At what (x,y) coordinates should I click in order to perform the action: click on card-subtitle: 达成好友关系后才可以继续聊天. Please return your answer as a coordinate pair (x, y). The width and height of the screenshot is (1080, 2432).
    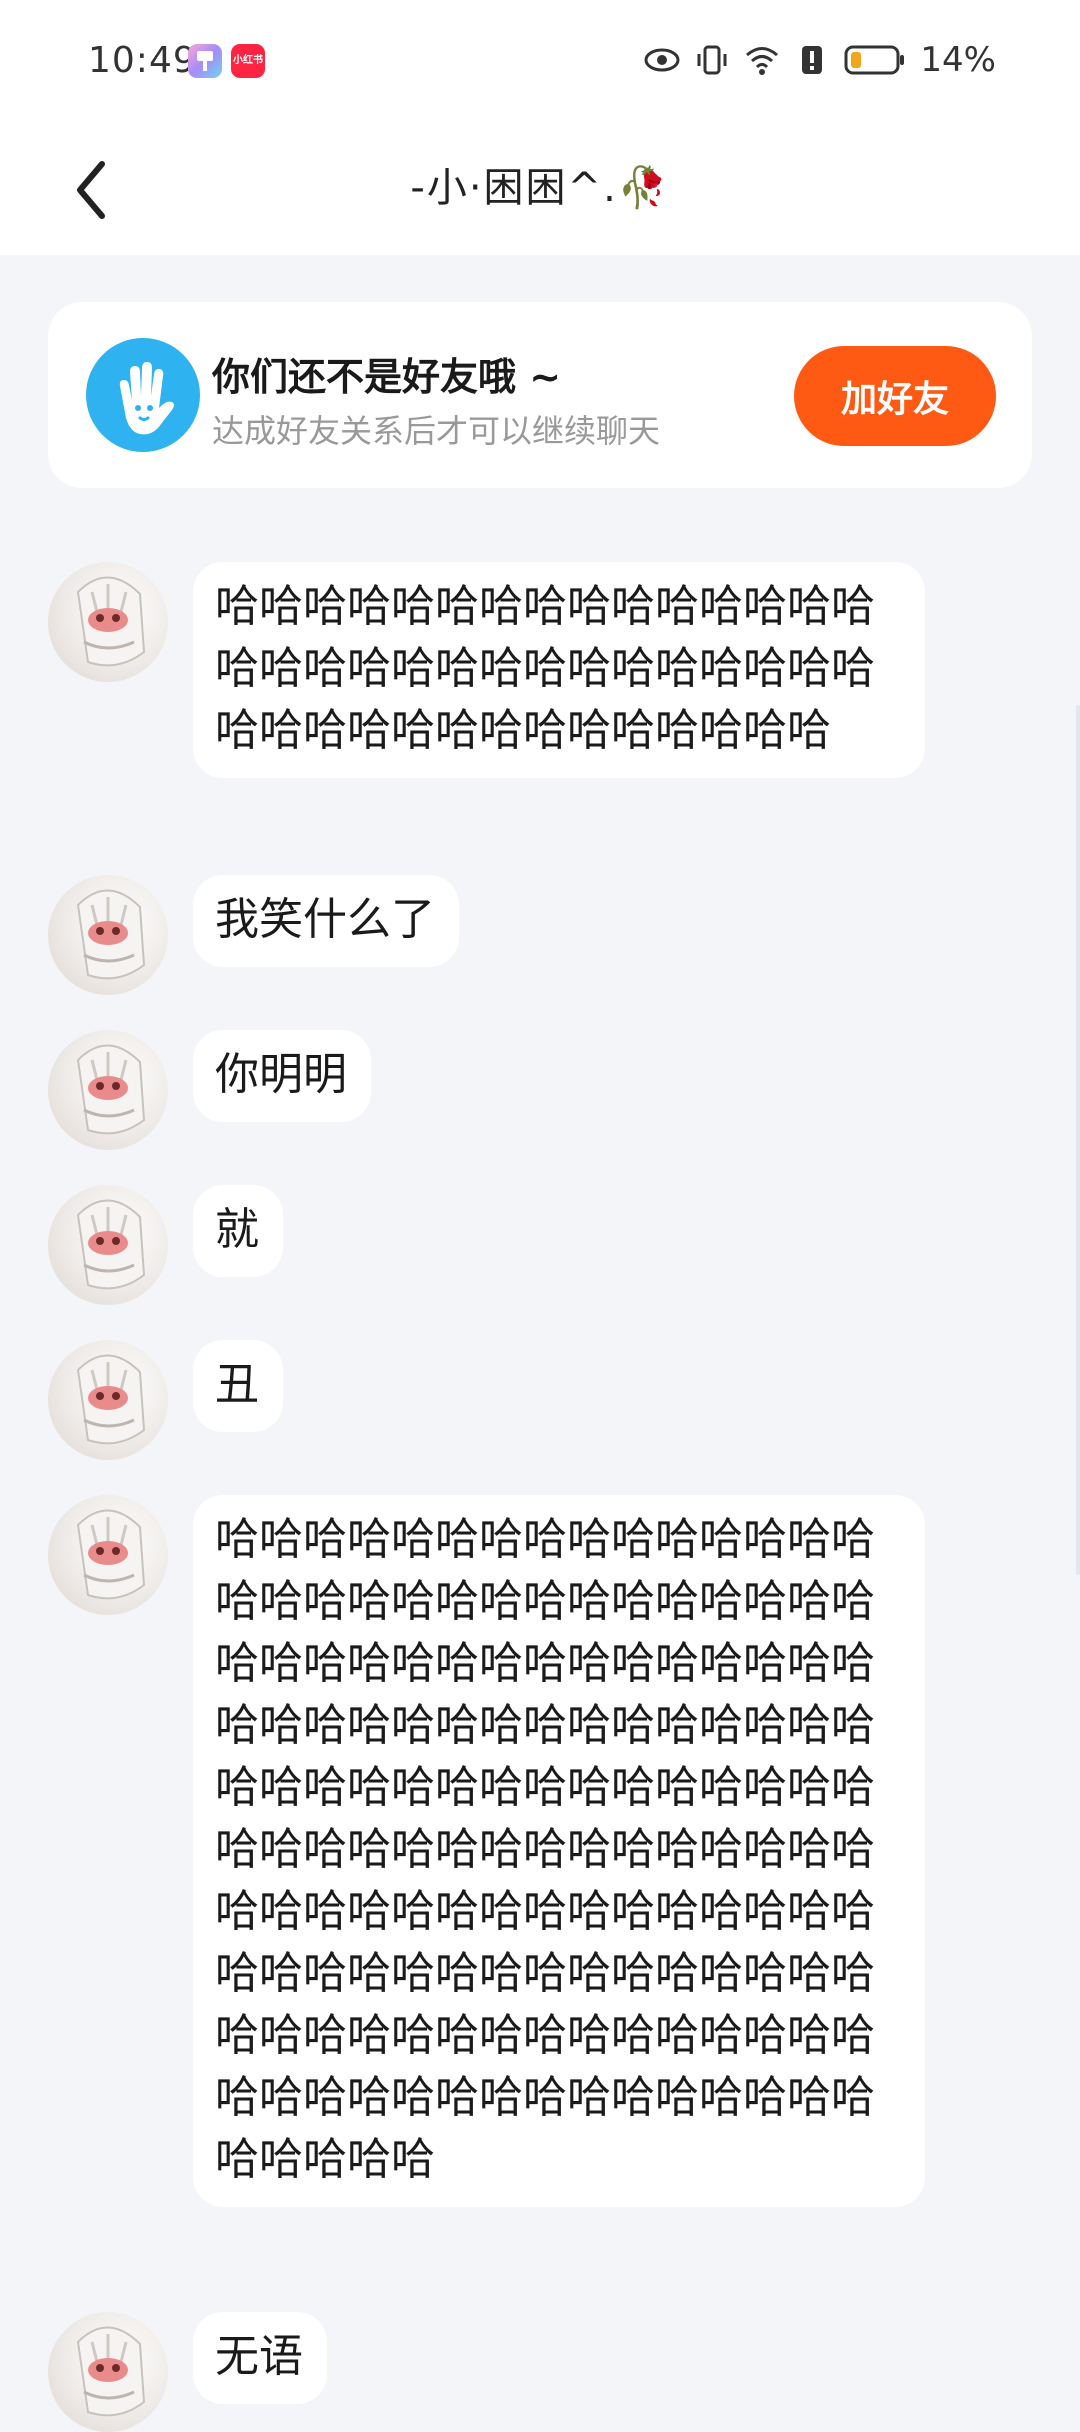
    Looking at the image, I should click on (436, 431).